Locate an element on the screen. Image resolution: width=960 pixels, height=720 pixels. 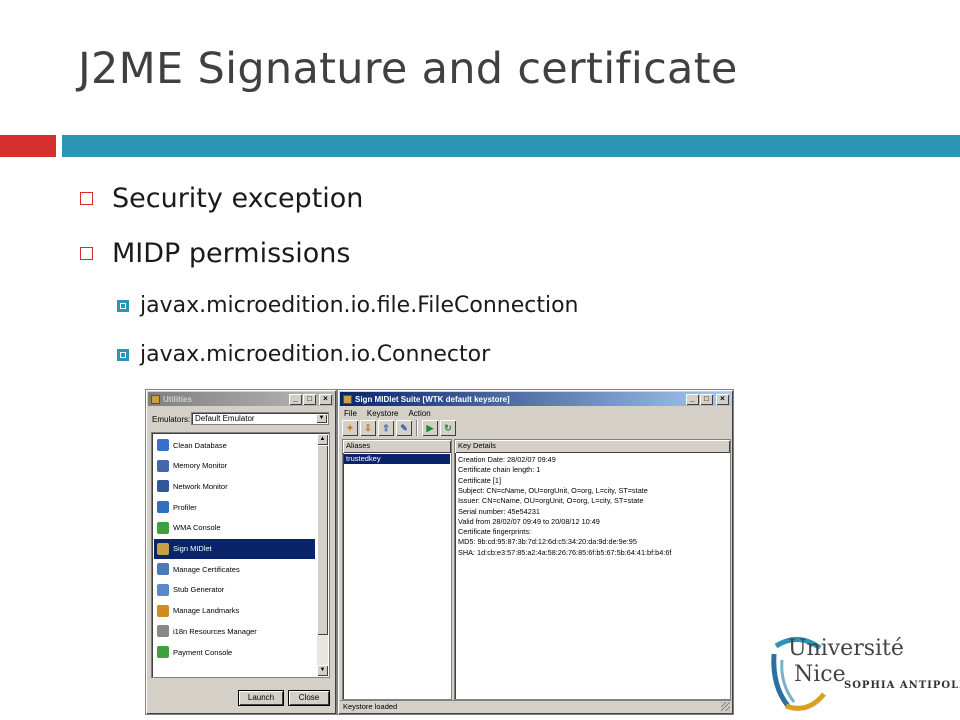
key-detail-line: Certificate [1] is located at coordinates (479, 480).